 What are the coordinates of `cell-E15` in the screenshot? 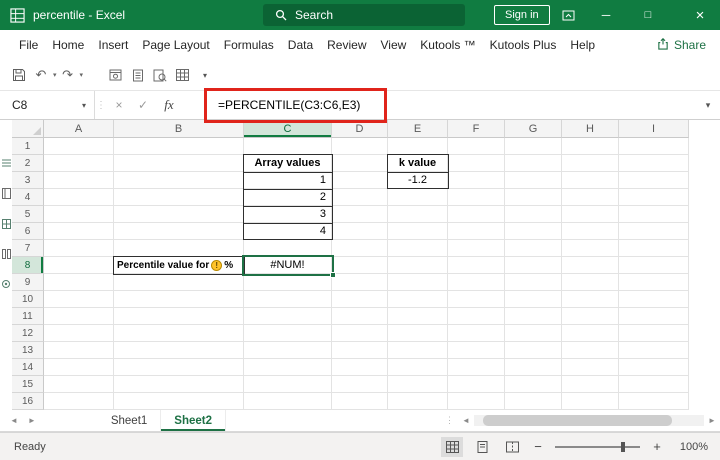 It's located at (418, 384).